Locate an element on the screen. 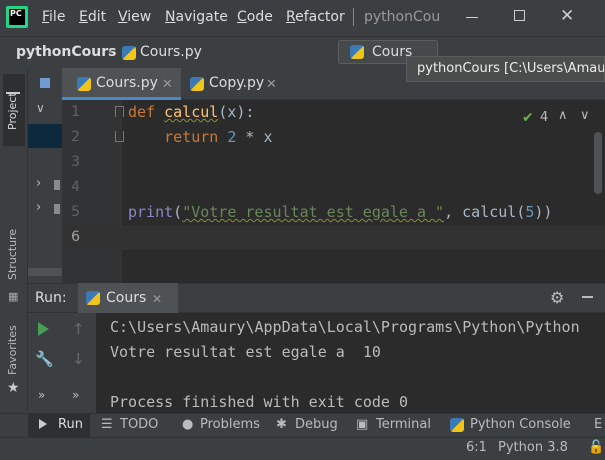 This screenshot has height=460, width=605. interpreter-indicator: Python 3.8 is located at coordinates (533, 447).